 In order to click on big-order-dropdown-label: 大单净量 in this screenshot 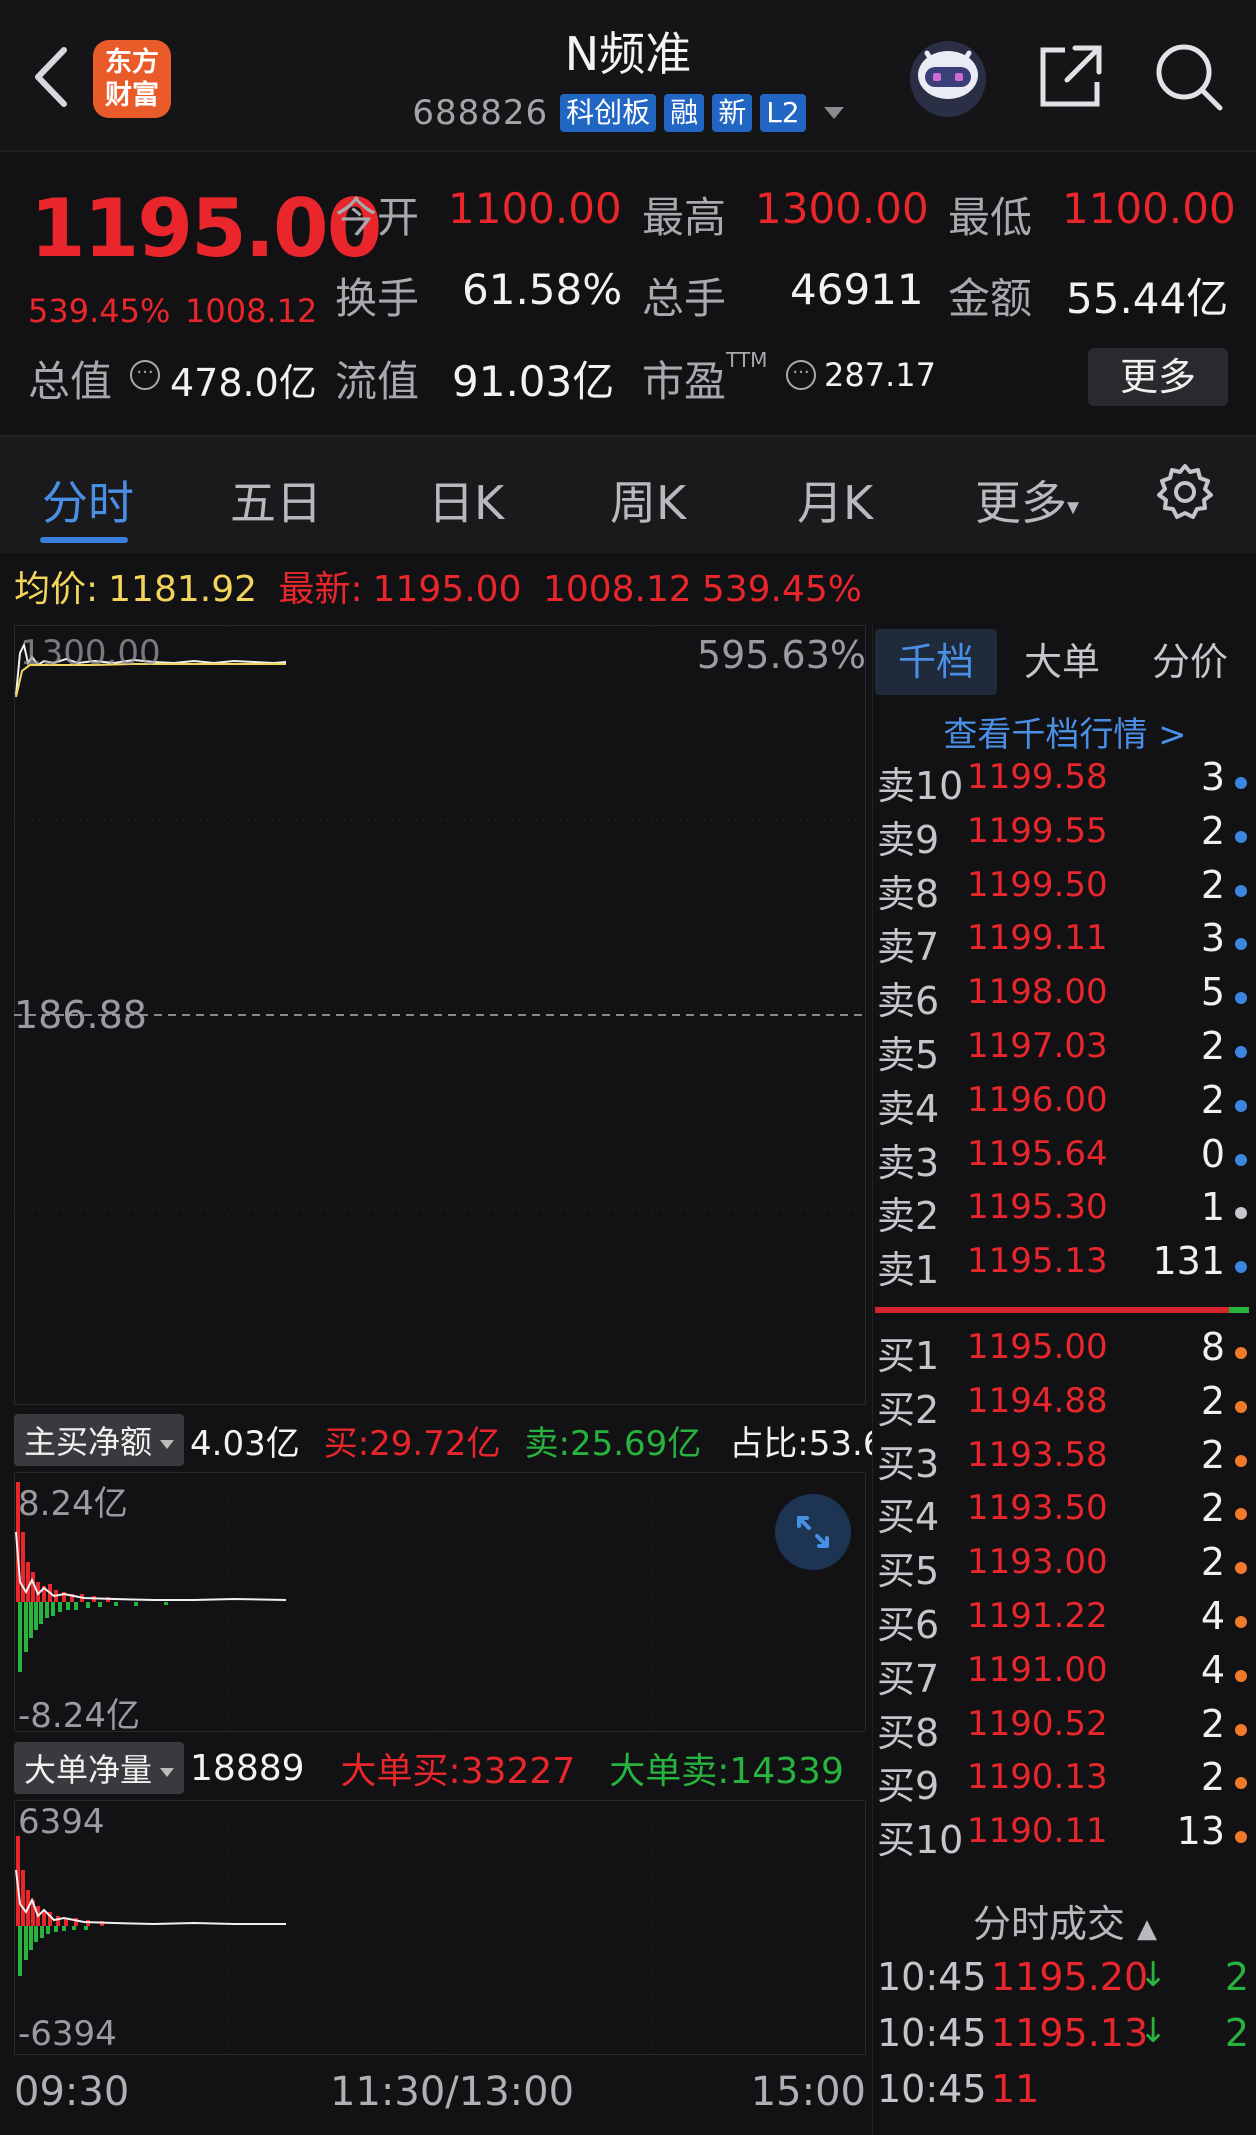, I will do `click(88, 1770)`.